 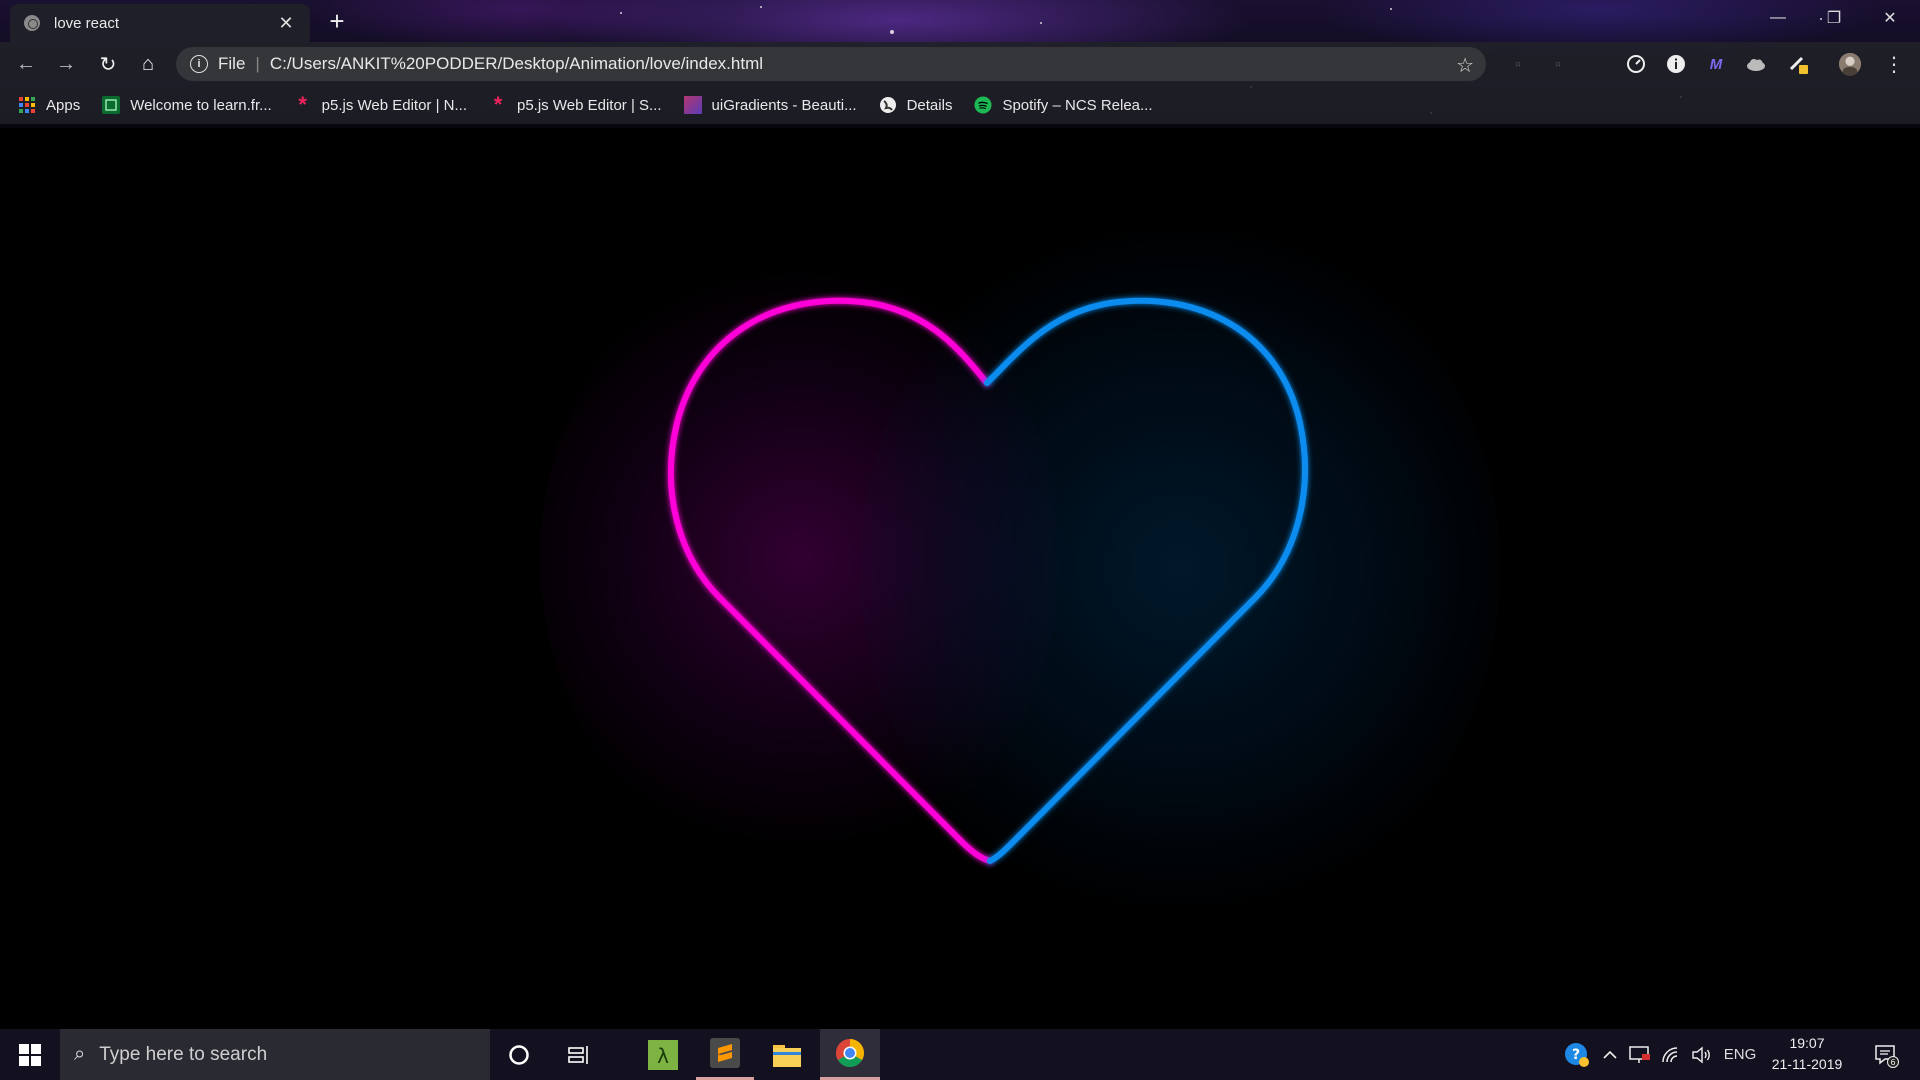 What do you see at coordinates (87, 23) in the screenshot?
I see `tab-title: love react` at bounding box center [87, 23].